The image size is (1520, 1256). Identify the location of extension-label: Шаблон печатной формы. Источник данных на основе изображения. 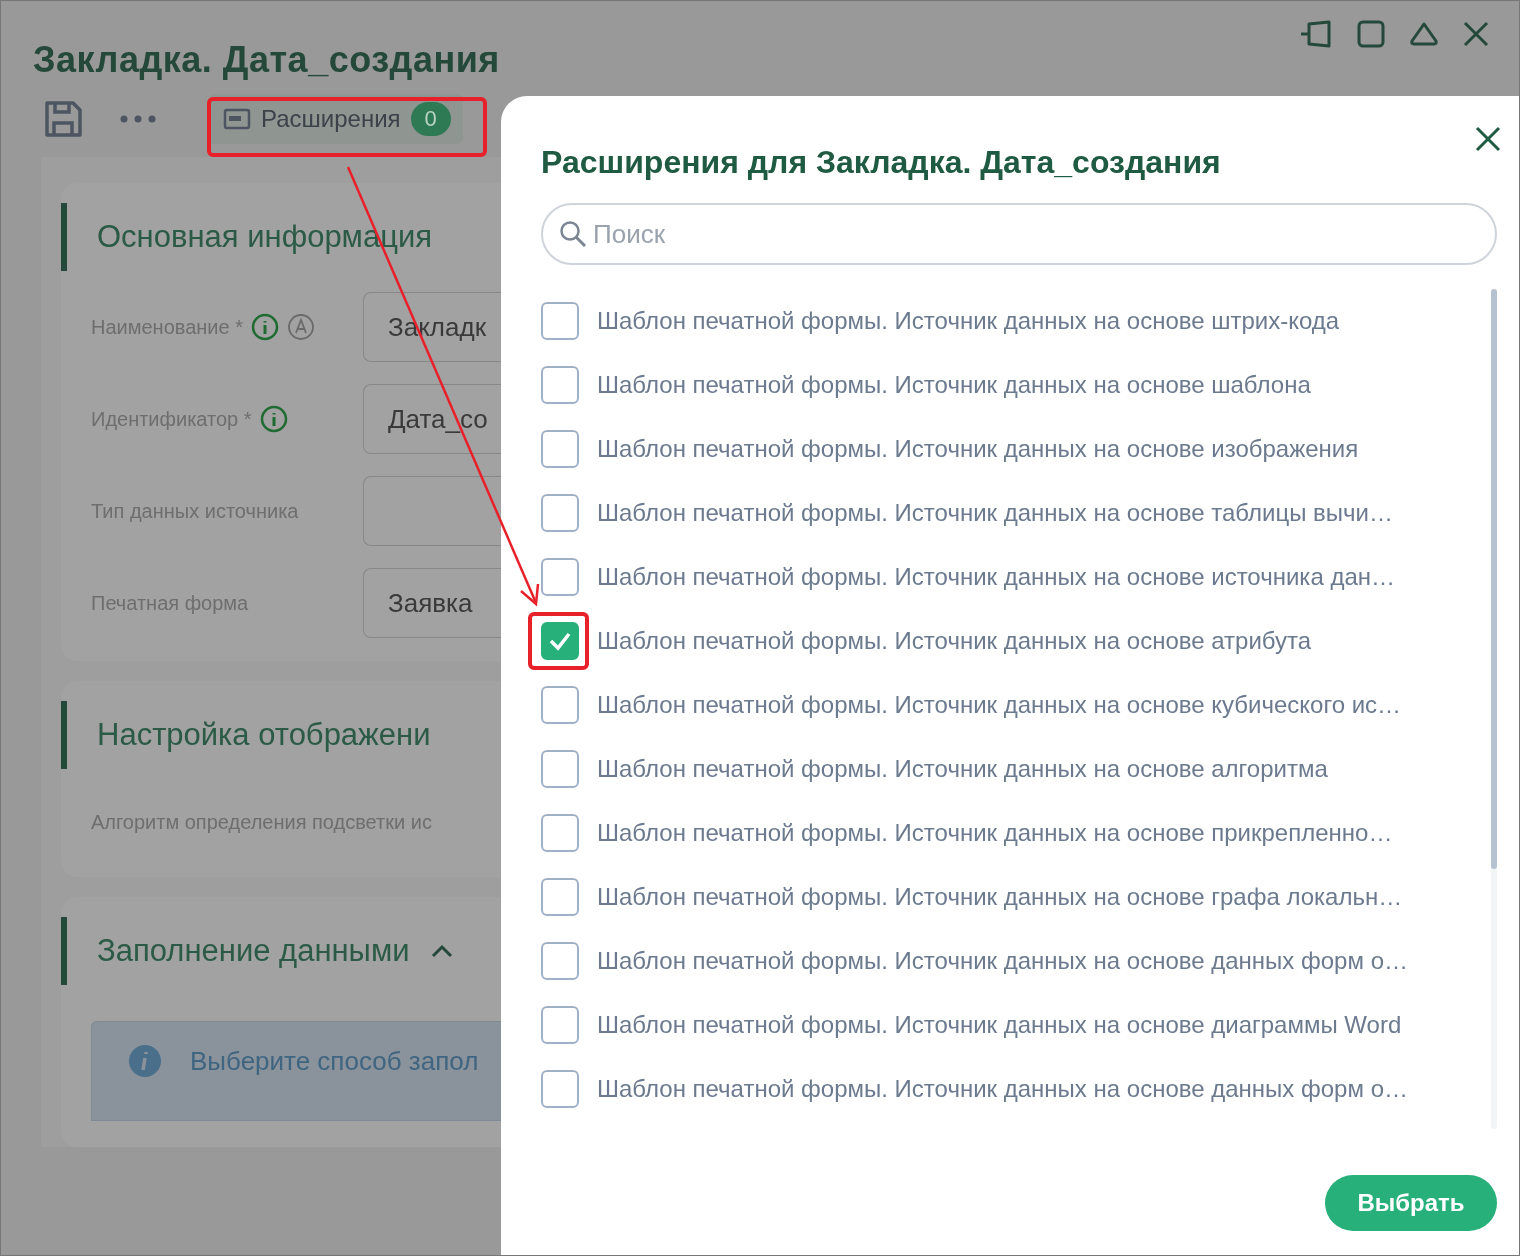
(978, 449).